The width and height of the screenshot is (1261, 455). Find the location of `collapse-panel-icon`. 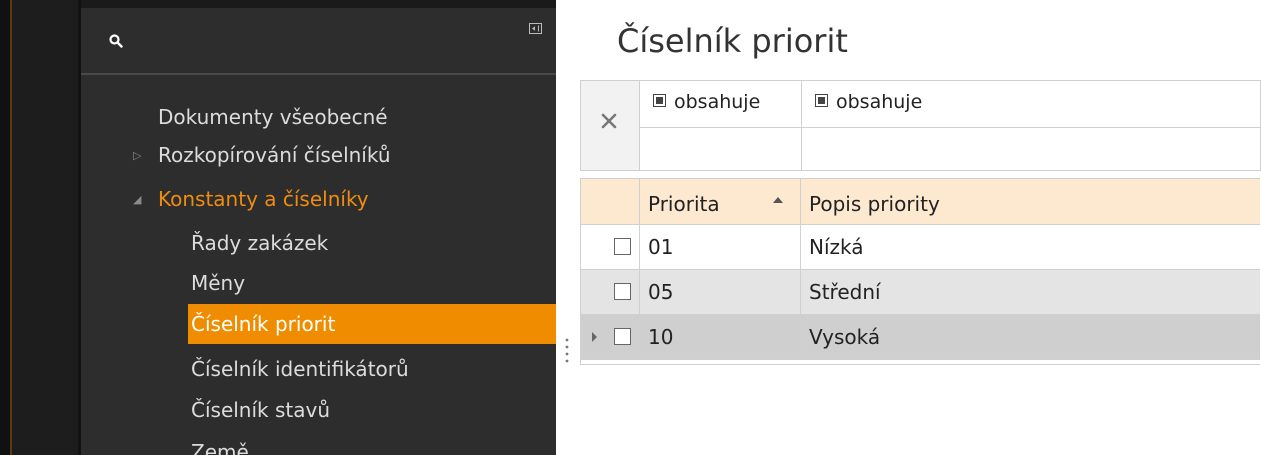

collapse-panel-icon is located at coordinates (535, 28).